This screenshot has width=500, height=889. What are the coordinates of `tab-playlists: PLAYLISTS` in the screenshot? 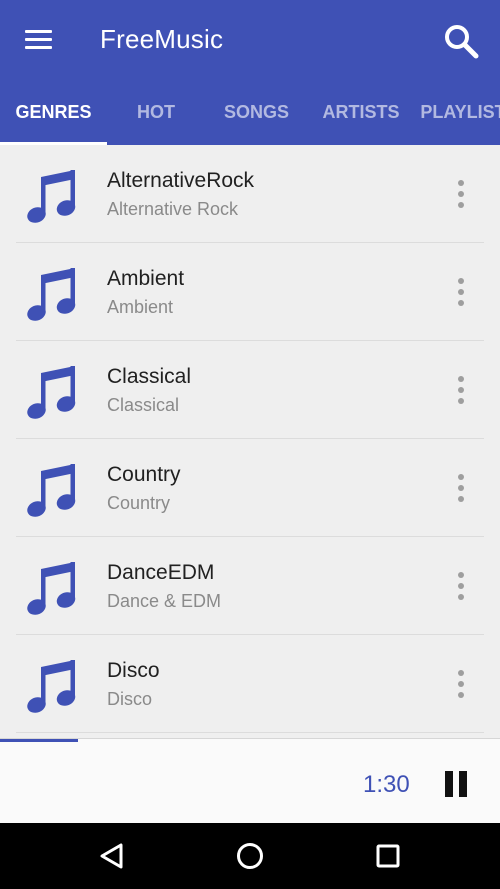 It's located at (457, 112).